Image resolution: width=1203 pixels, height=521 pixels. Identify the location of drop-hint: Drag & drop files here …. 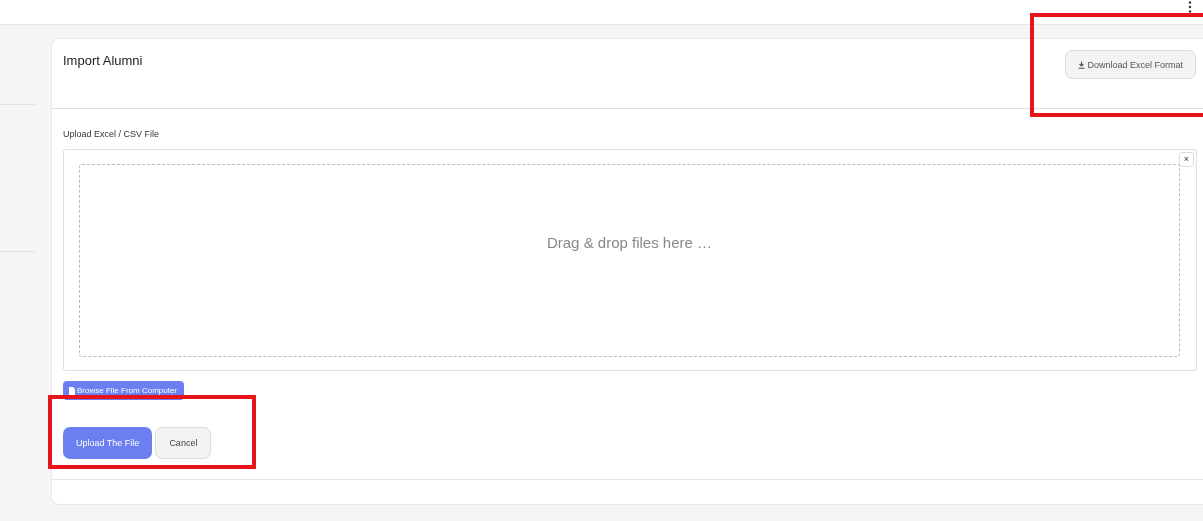
(629, 242).